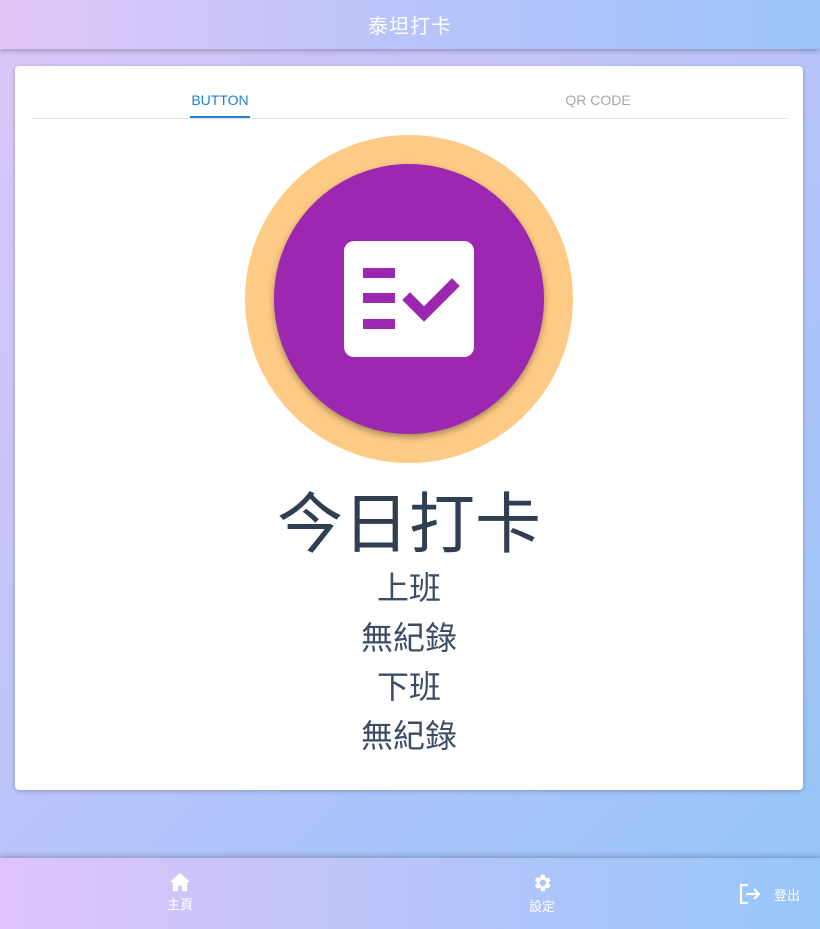 This screenshot has width=820, height=929. What do you see at coordinates (408, 588) in the screenshot?
I see `clock-in-label: 上班` at bounding box center [408, 588].